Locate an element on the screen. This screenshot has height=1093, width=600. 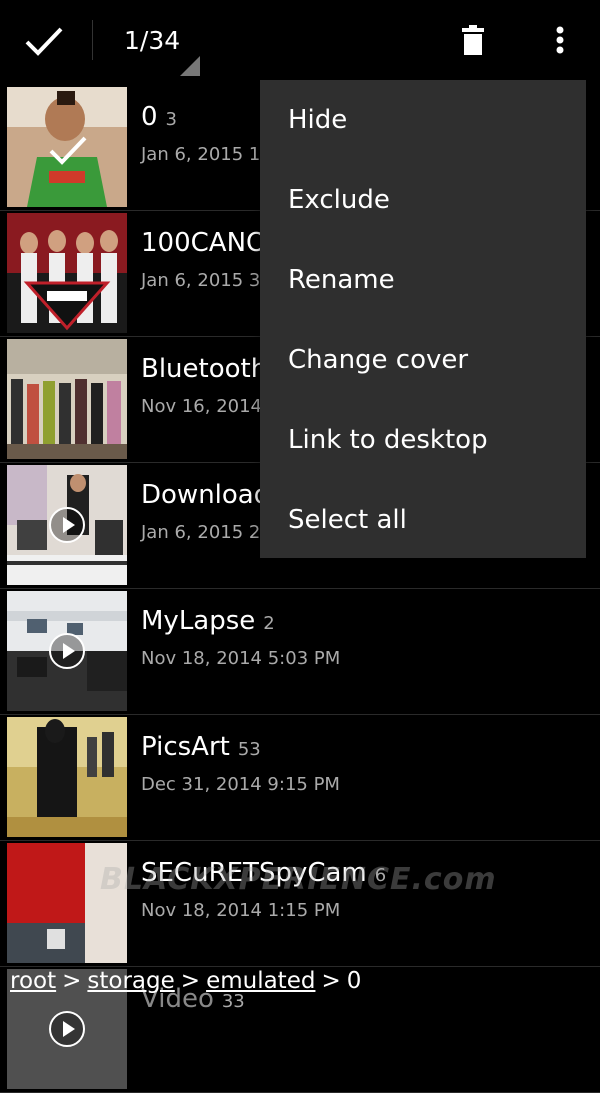
folder-date: Nov 18, 2014 1:15 PM is located at coordinates (241, 910).